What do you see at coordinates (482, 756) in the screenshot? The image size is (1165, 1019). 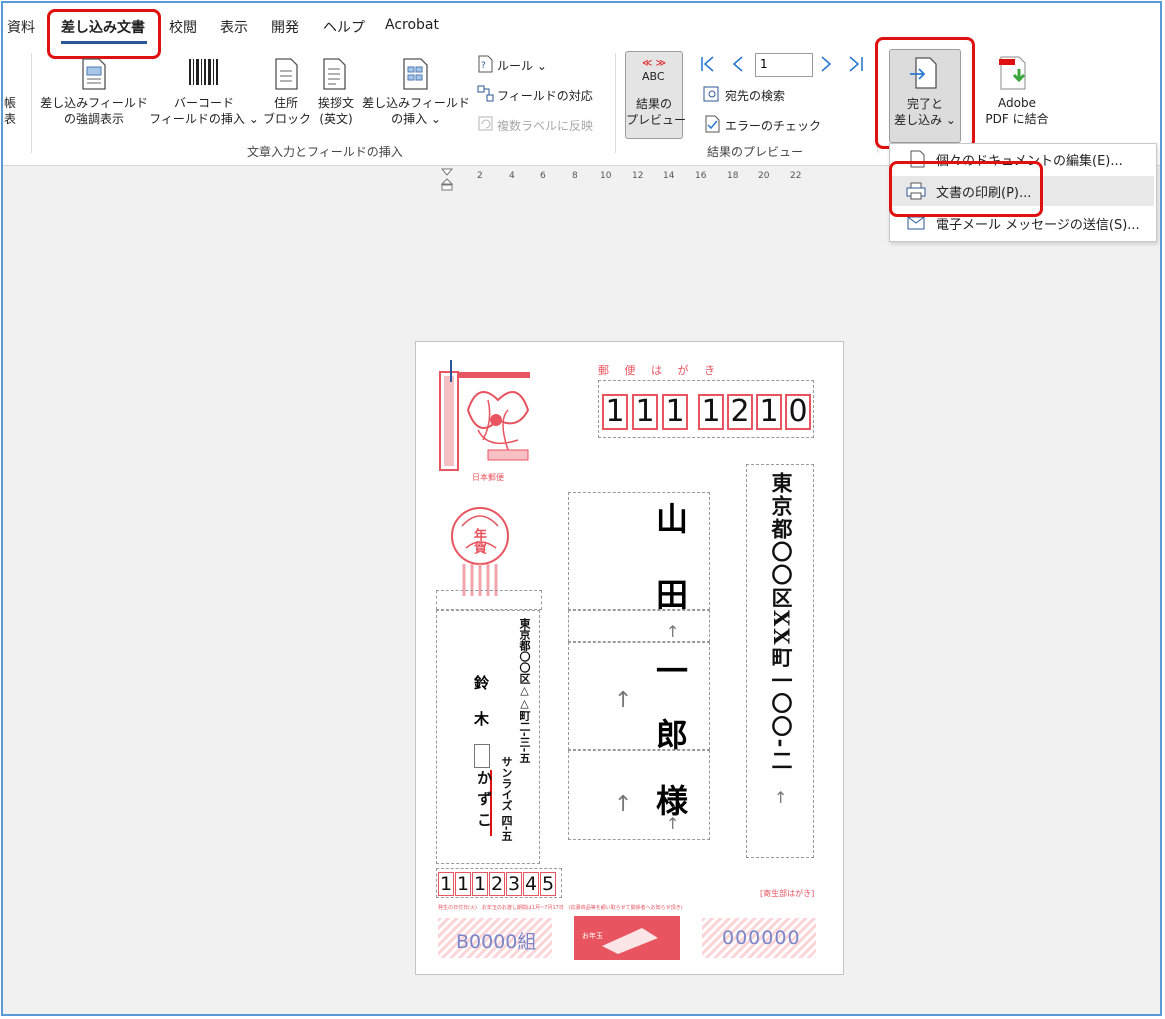 I see `empty-field-box` at bounding box center [482, 756].